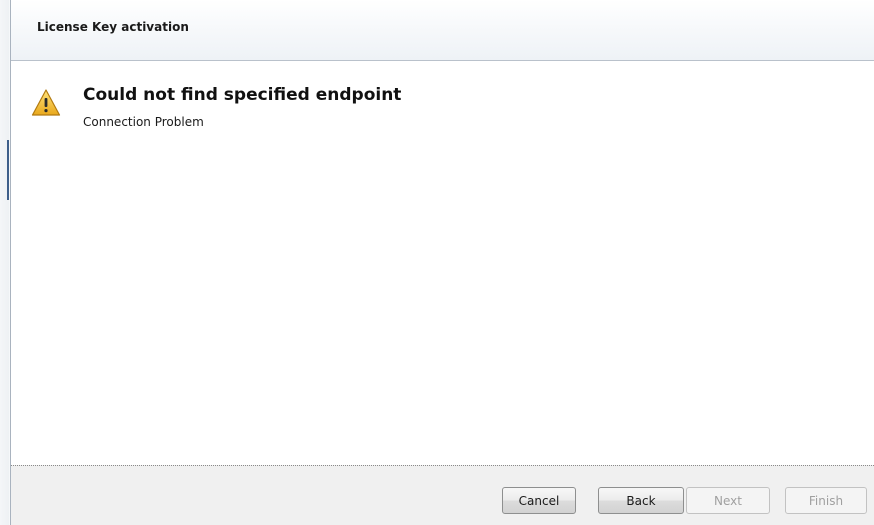  Describe the element at coordinates (641, 500) in the screenshot. I see `back-button: Back` at that location.